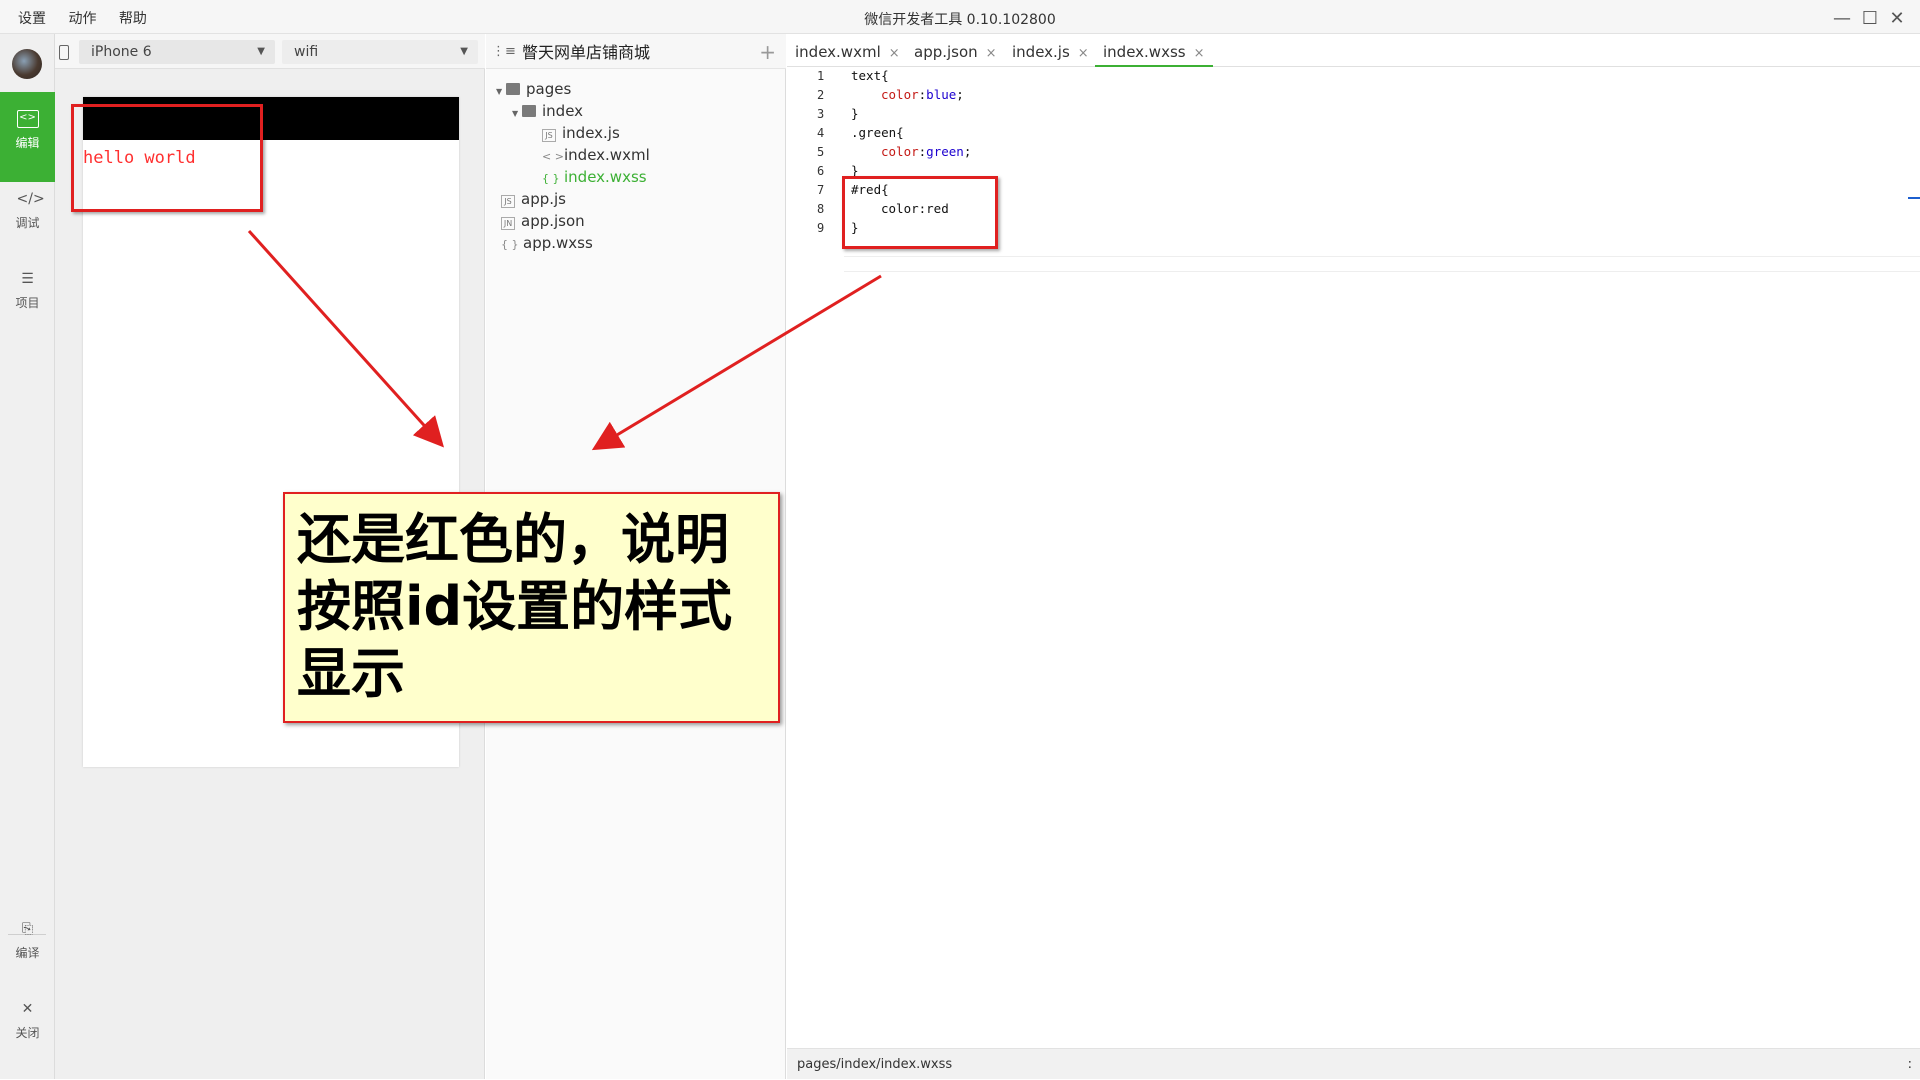 This screenshot has height=1080, width=1920. I want to click on code-line: text{, so click(870, 75).